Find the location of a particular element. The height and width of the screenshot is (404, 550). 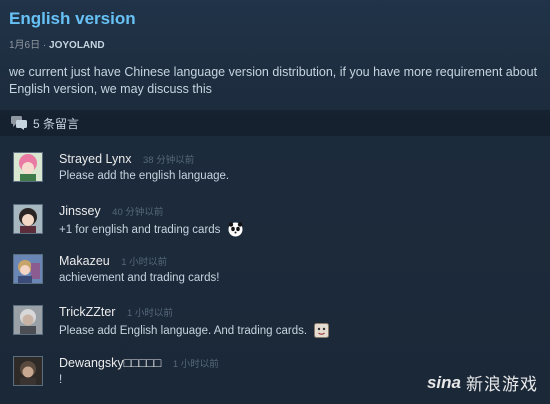

comment-author: Dewangsky□□□□□ 1 小时以前 is located at coordinates (139, 363).